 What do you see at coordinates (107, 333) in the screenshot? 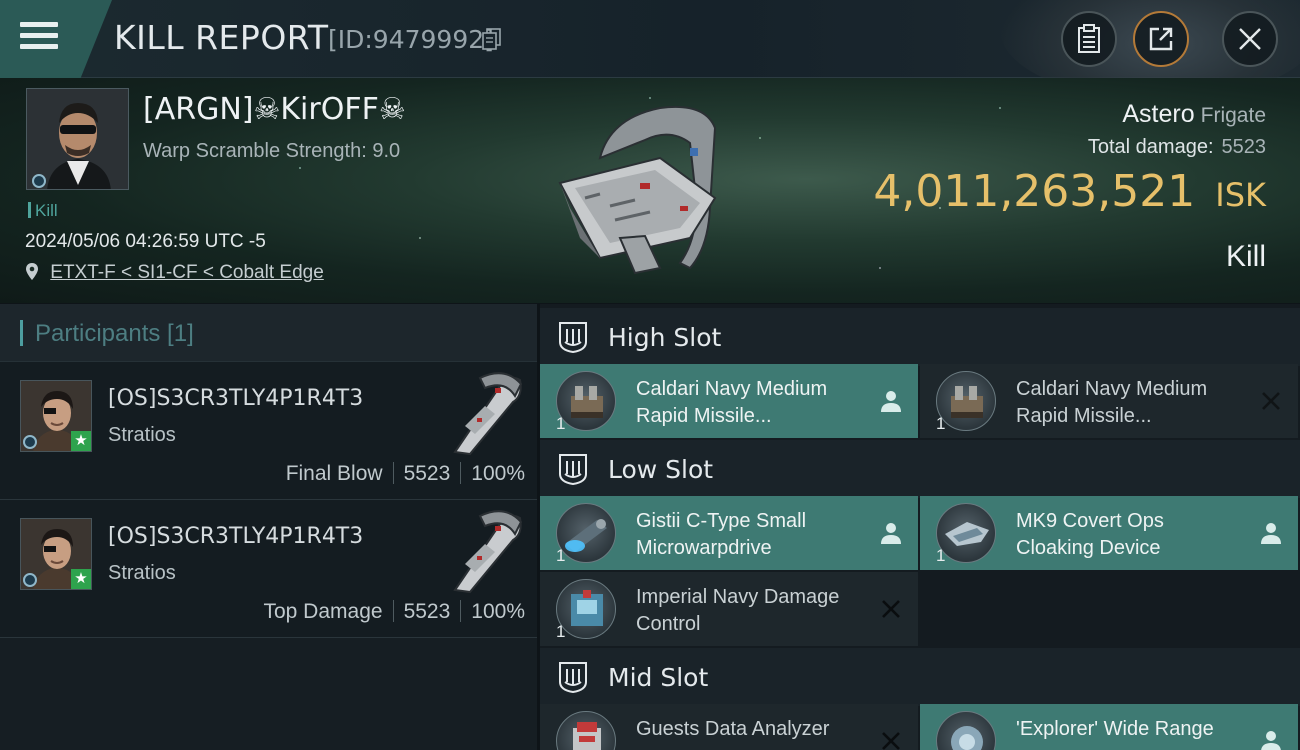
I see `participants-title: Participants [1]` at bounding box center [107, 333].